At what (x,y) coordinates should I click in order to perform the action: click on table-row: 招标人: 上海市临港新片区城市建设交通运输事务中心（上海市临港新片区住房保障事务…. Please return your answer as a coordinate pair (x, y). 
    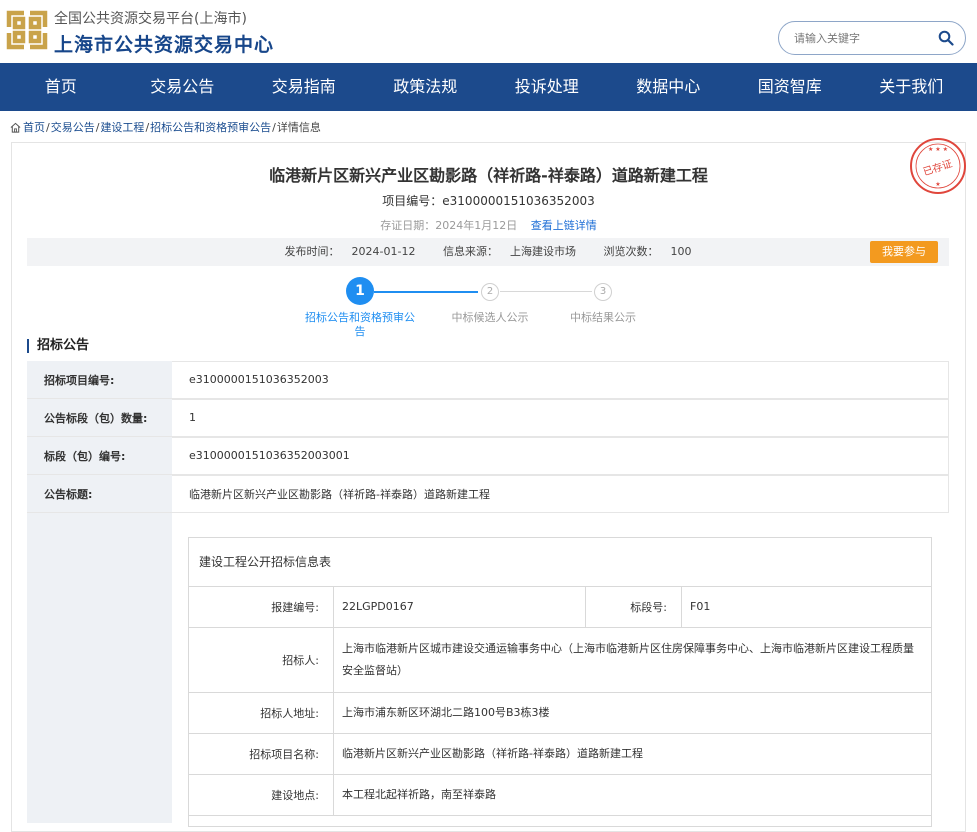
    Looking at the image, I should click on (560, 660).